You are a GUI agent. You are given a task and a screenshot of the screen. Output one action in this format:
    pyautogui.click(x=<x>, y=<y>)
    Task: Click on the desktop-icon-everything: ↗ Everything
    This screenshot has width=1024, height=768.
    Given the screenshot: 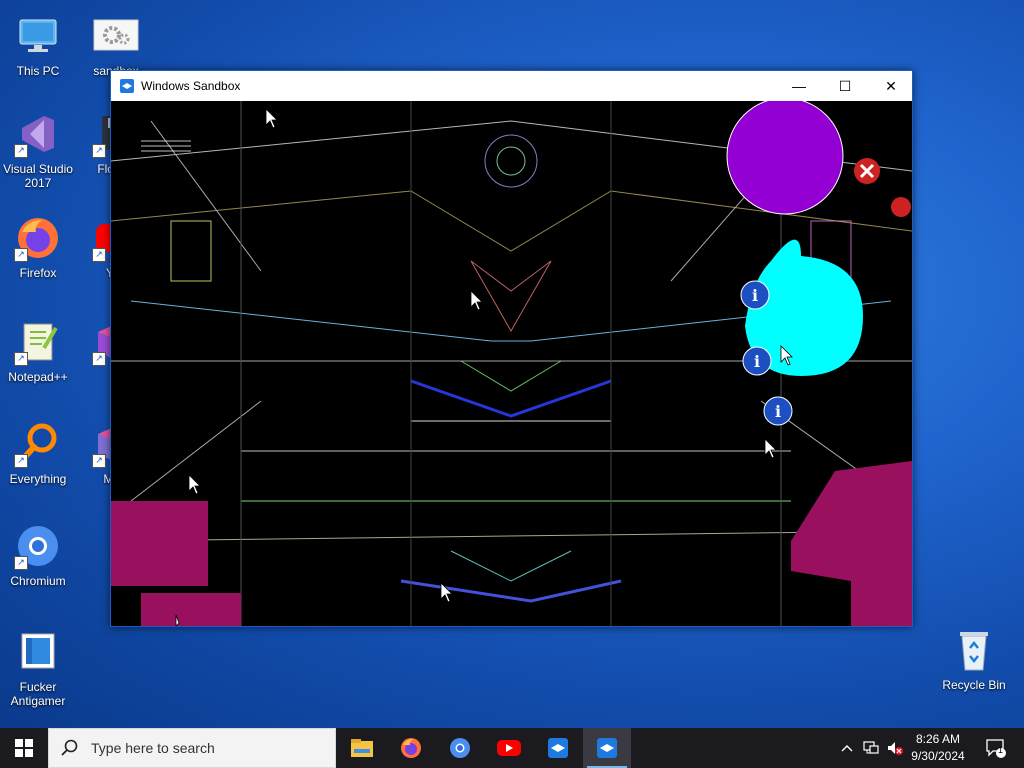 What is the action you would take?
    pyautogui.click(x=38, y=453)
    